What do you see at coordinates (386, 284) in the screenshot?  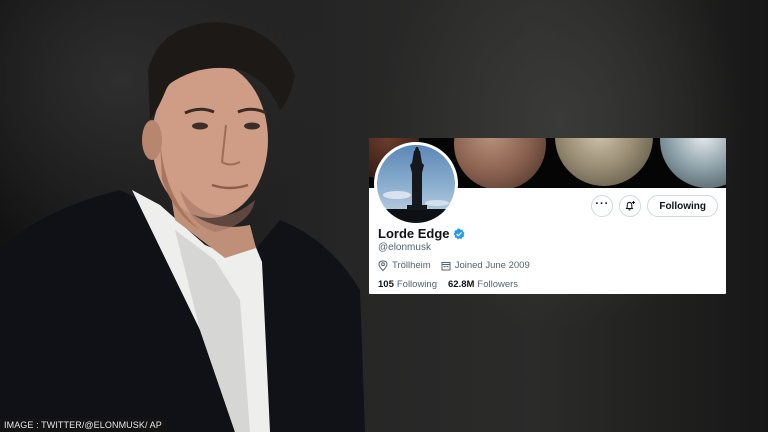 I see `following-count: 105` at bounding box center [386, 284].